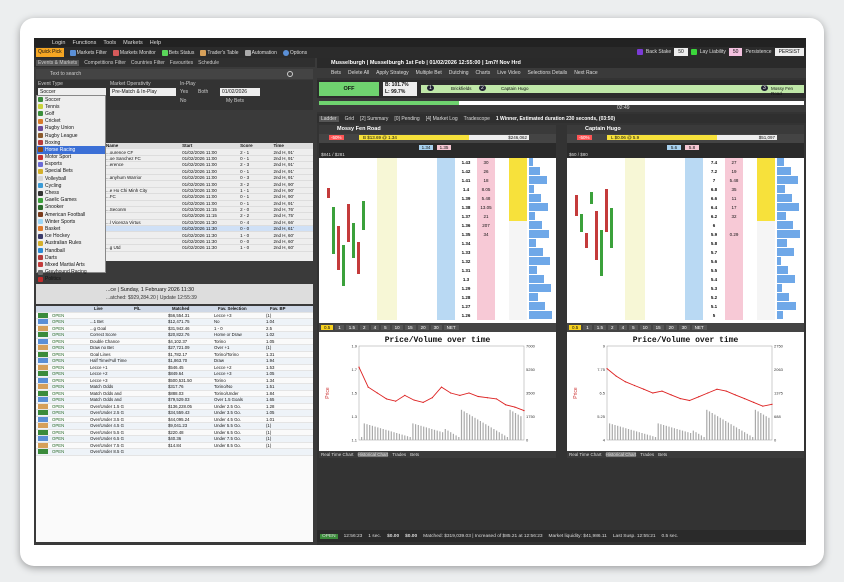 The width and height of the screenshot is (844, 582). What do you see at coordinates (71, 214) in the screenshot?
I see `event-type-option: American Football` at bounding box center [71, 214].